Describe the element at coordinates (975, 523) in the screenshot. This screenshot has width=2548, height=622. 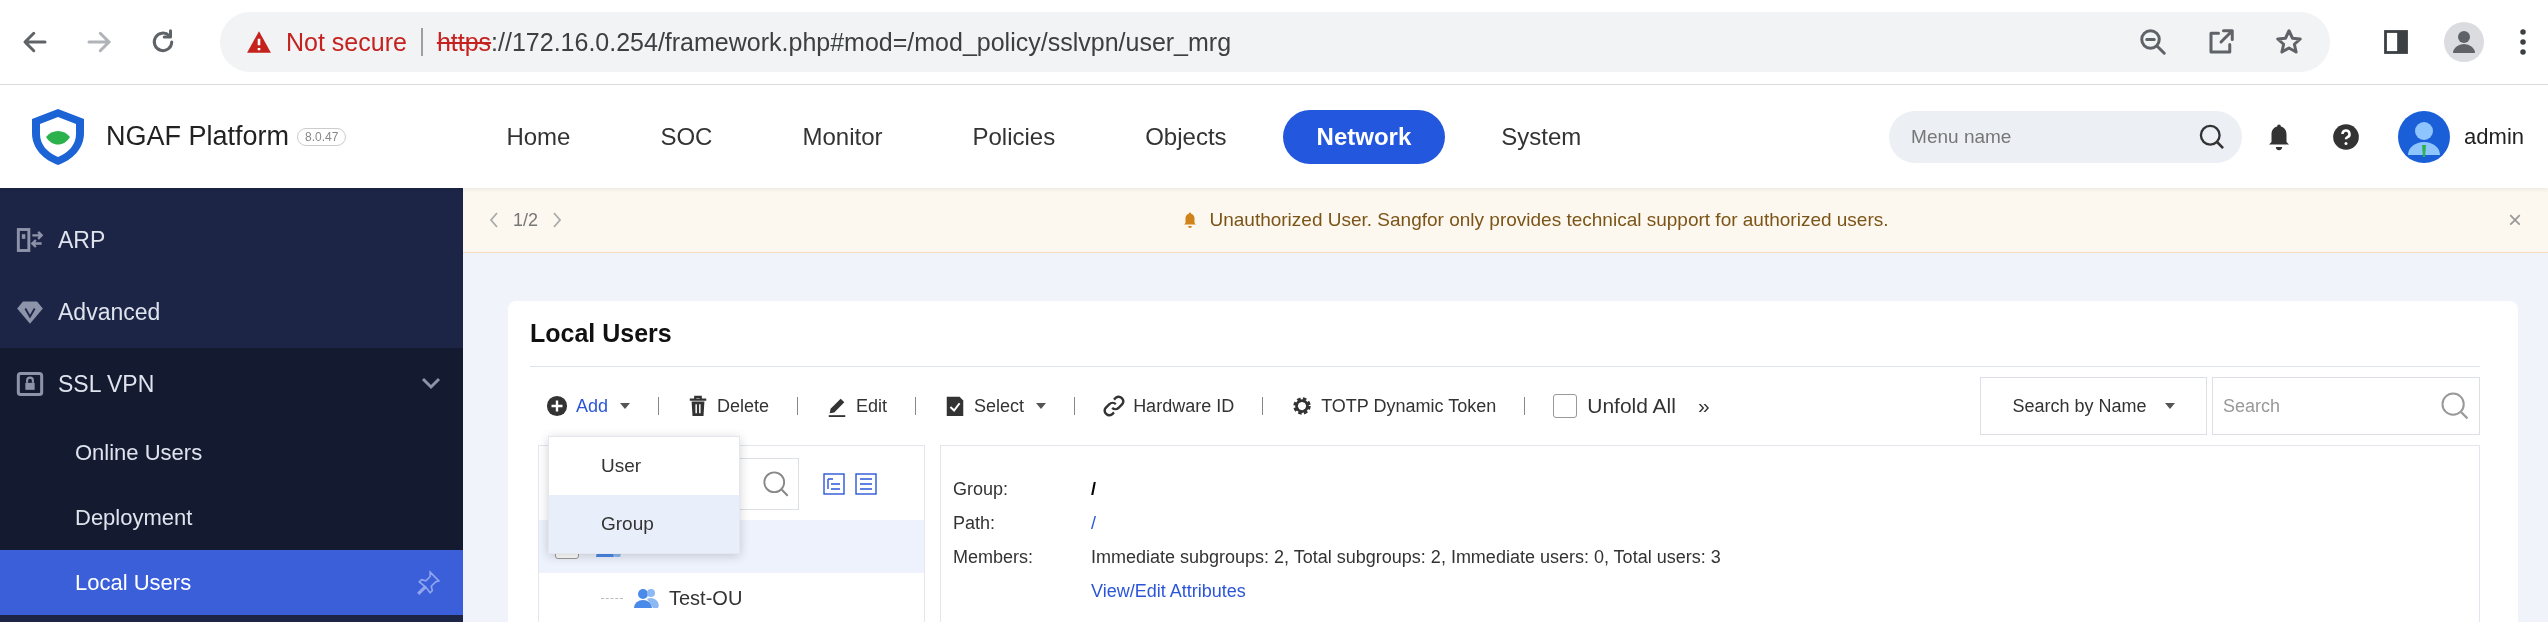
I see `field-label: Path:` at that location.